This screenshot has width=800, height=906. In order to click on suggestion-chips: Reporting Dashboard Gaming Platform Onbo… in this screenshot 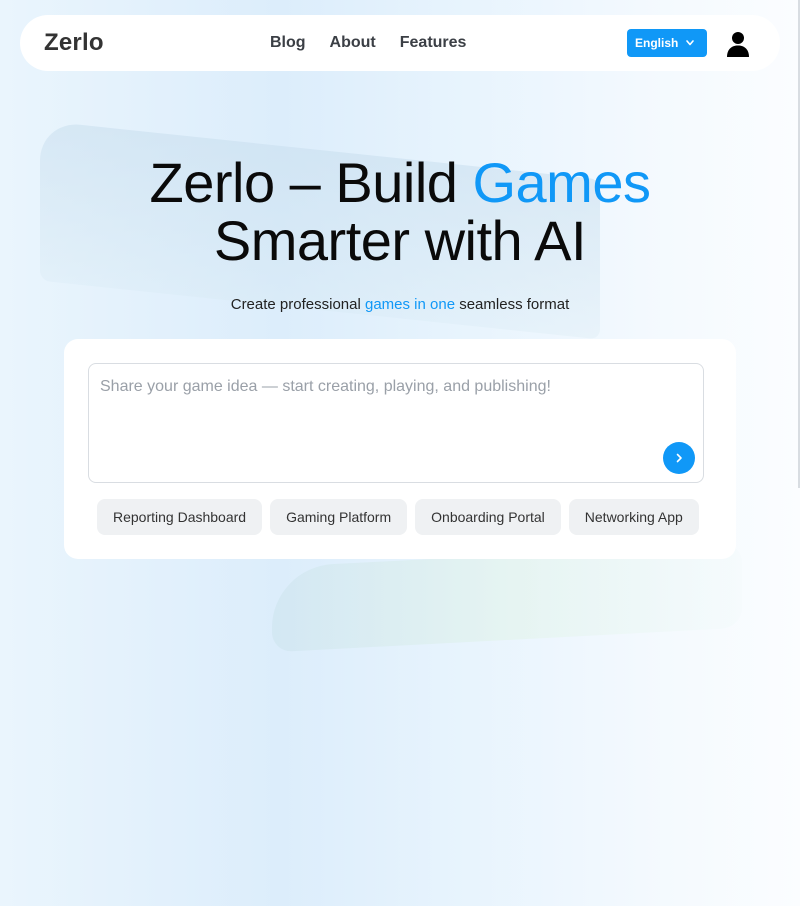, I will do `click(398, 517)`.